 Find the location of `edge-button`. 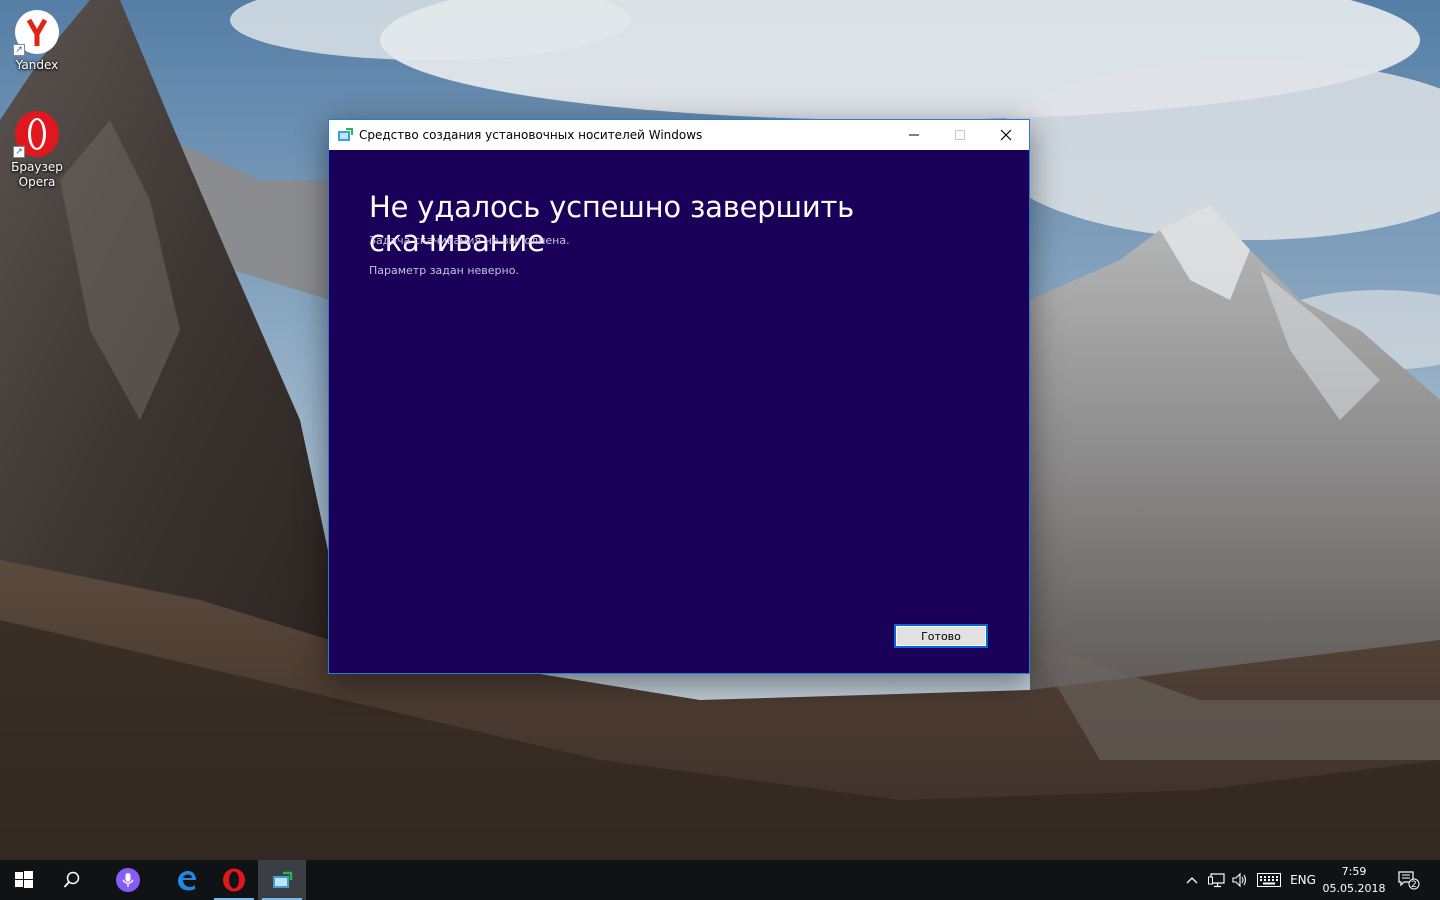

edge-button is located at coordinates (186, 880).